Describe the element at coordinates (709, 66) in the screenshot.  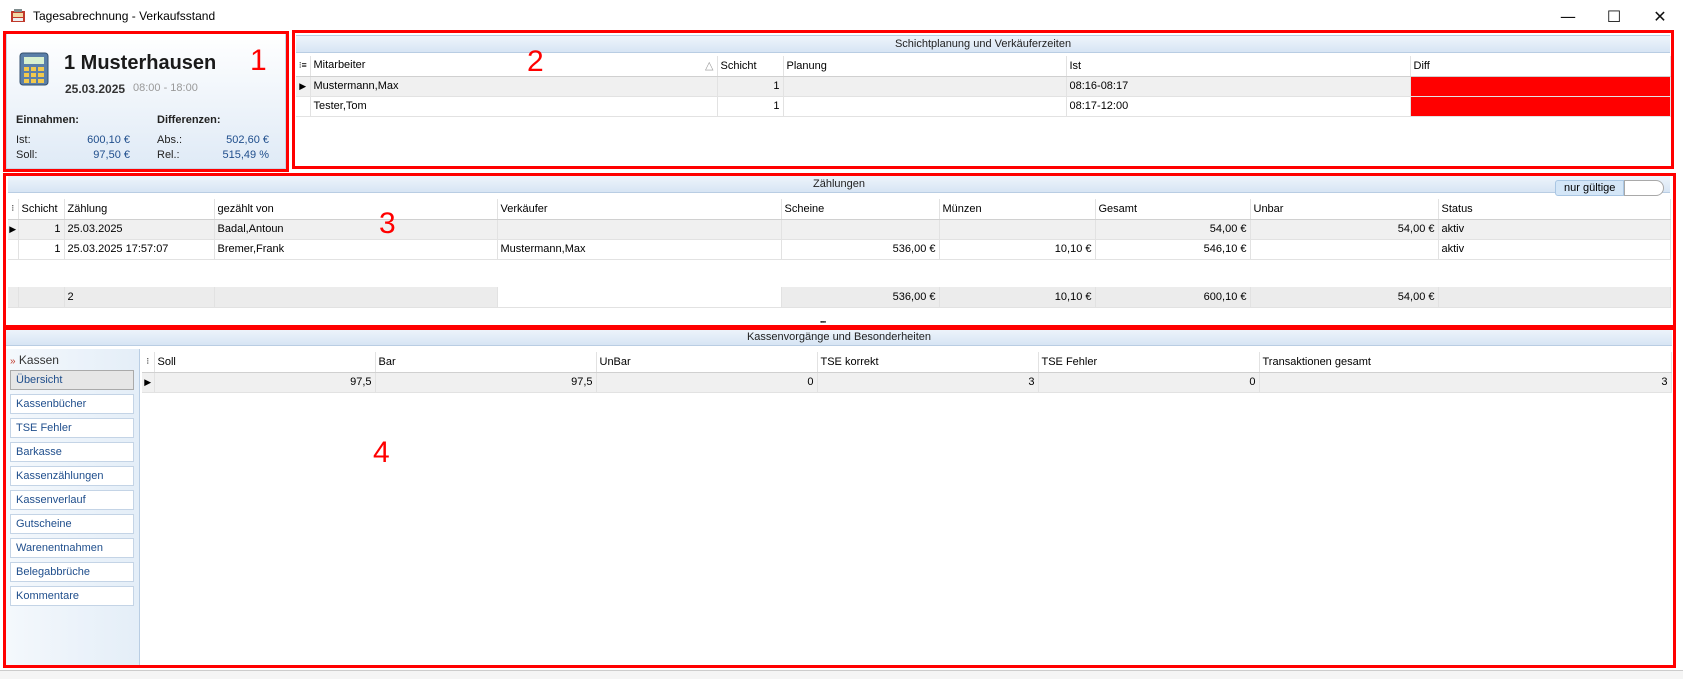
I see `sort-asc-icon: △` at that location.